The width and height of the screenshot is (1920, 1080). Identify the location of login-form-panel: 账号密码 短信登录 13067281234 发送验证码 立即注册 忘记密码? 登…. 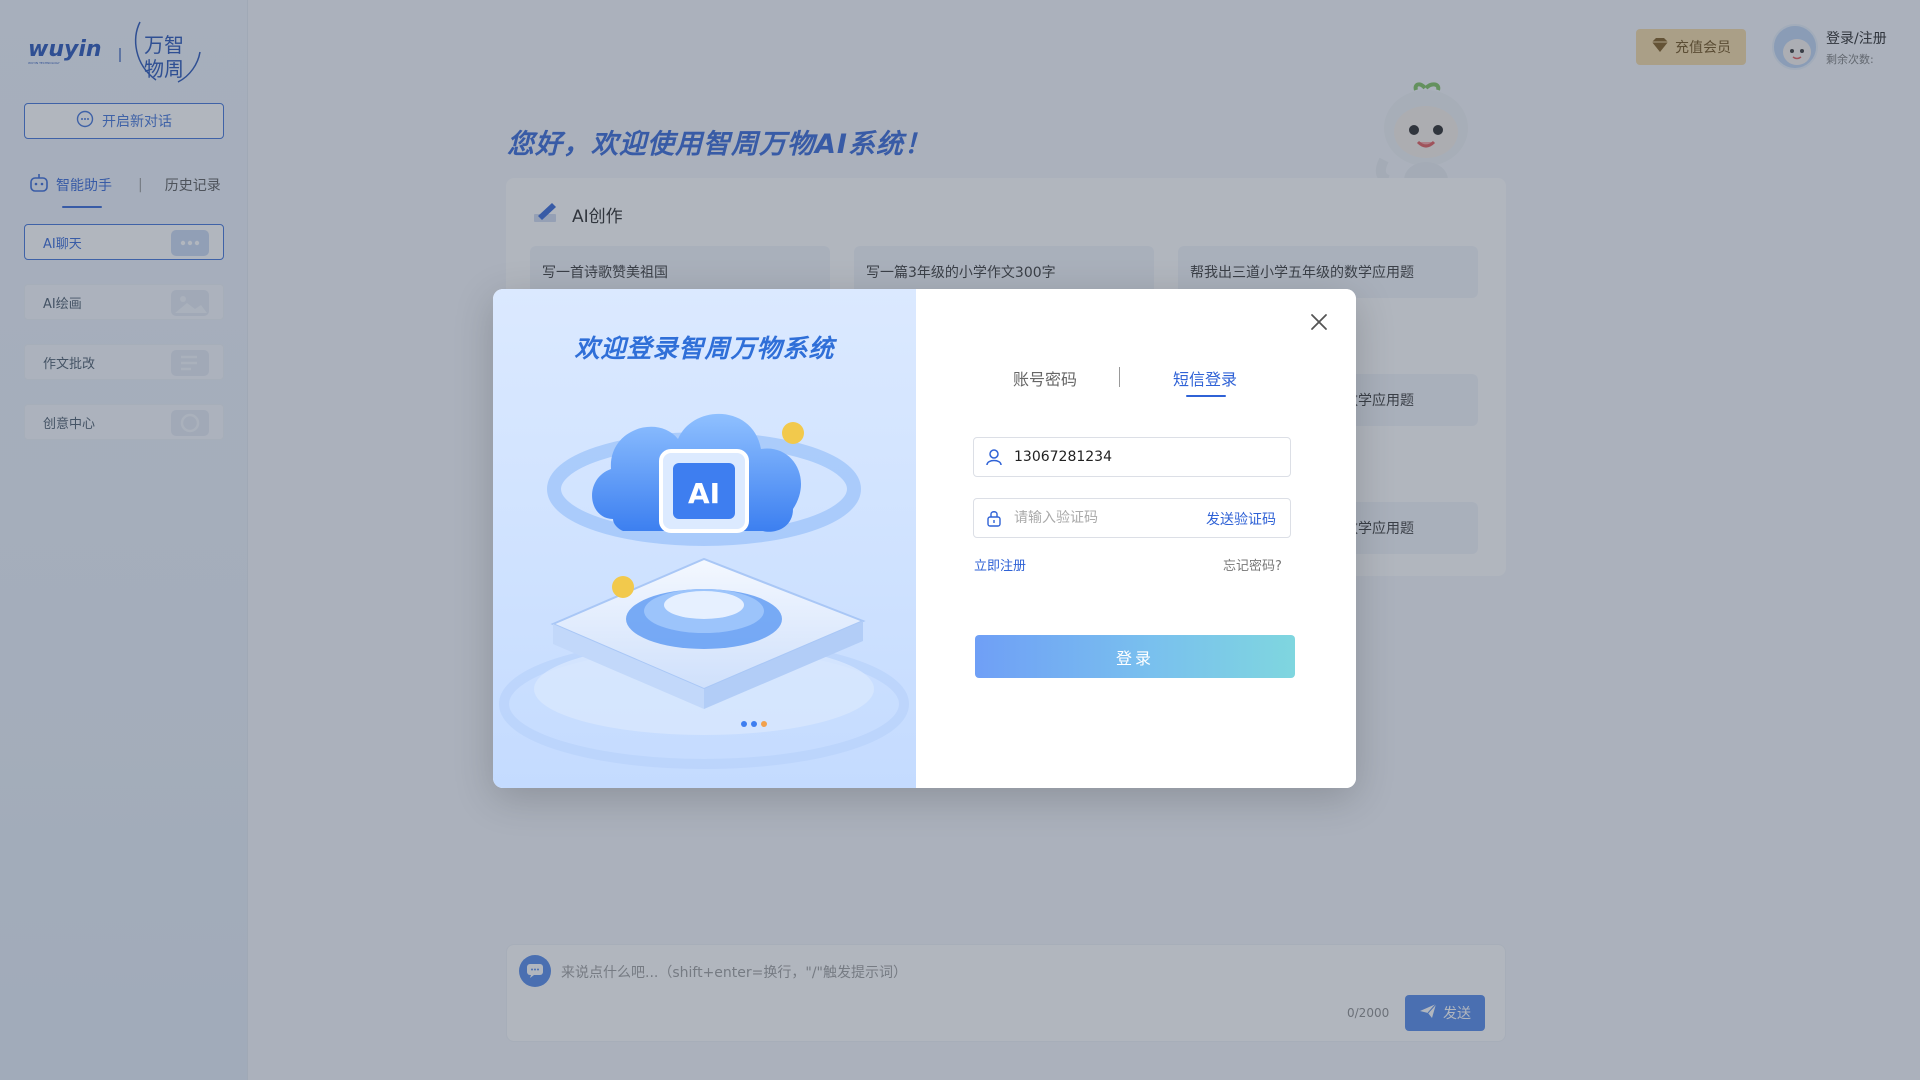
(1136, 538).